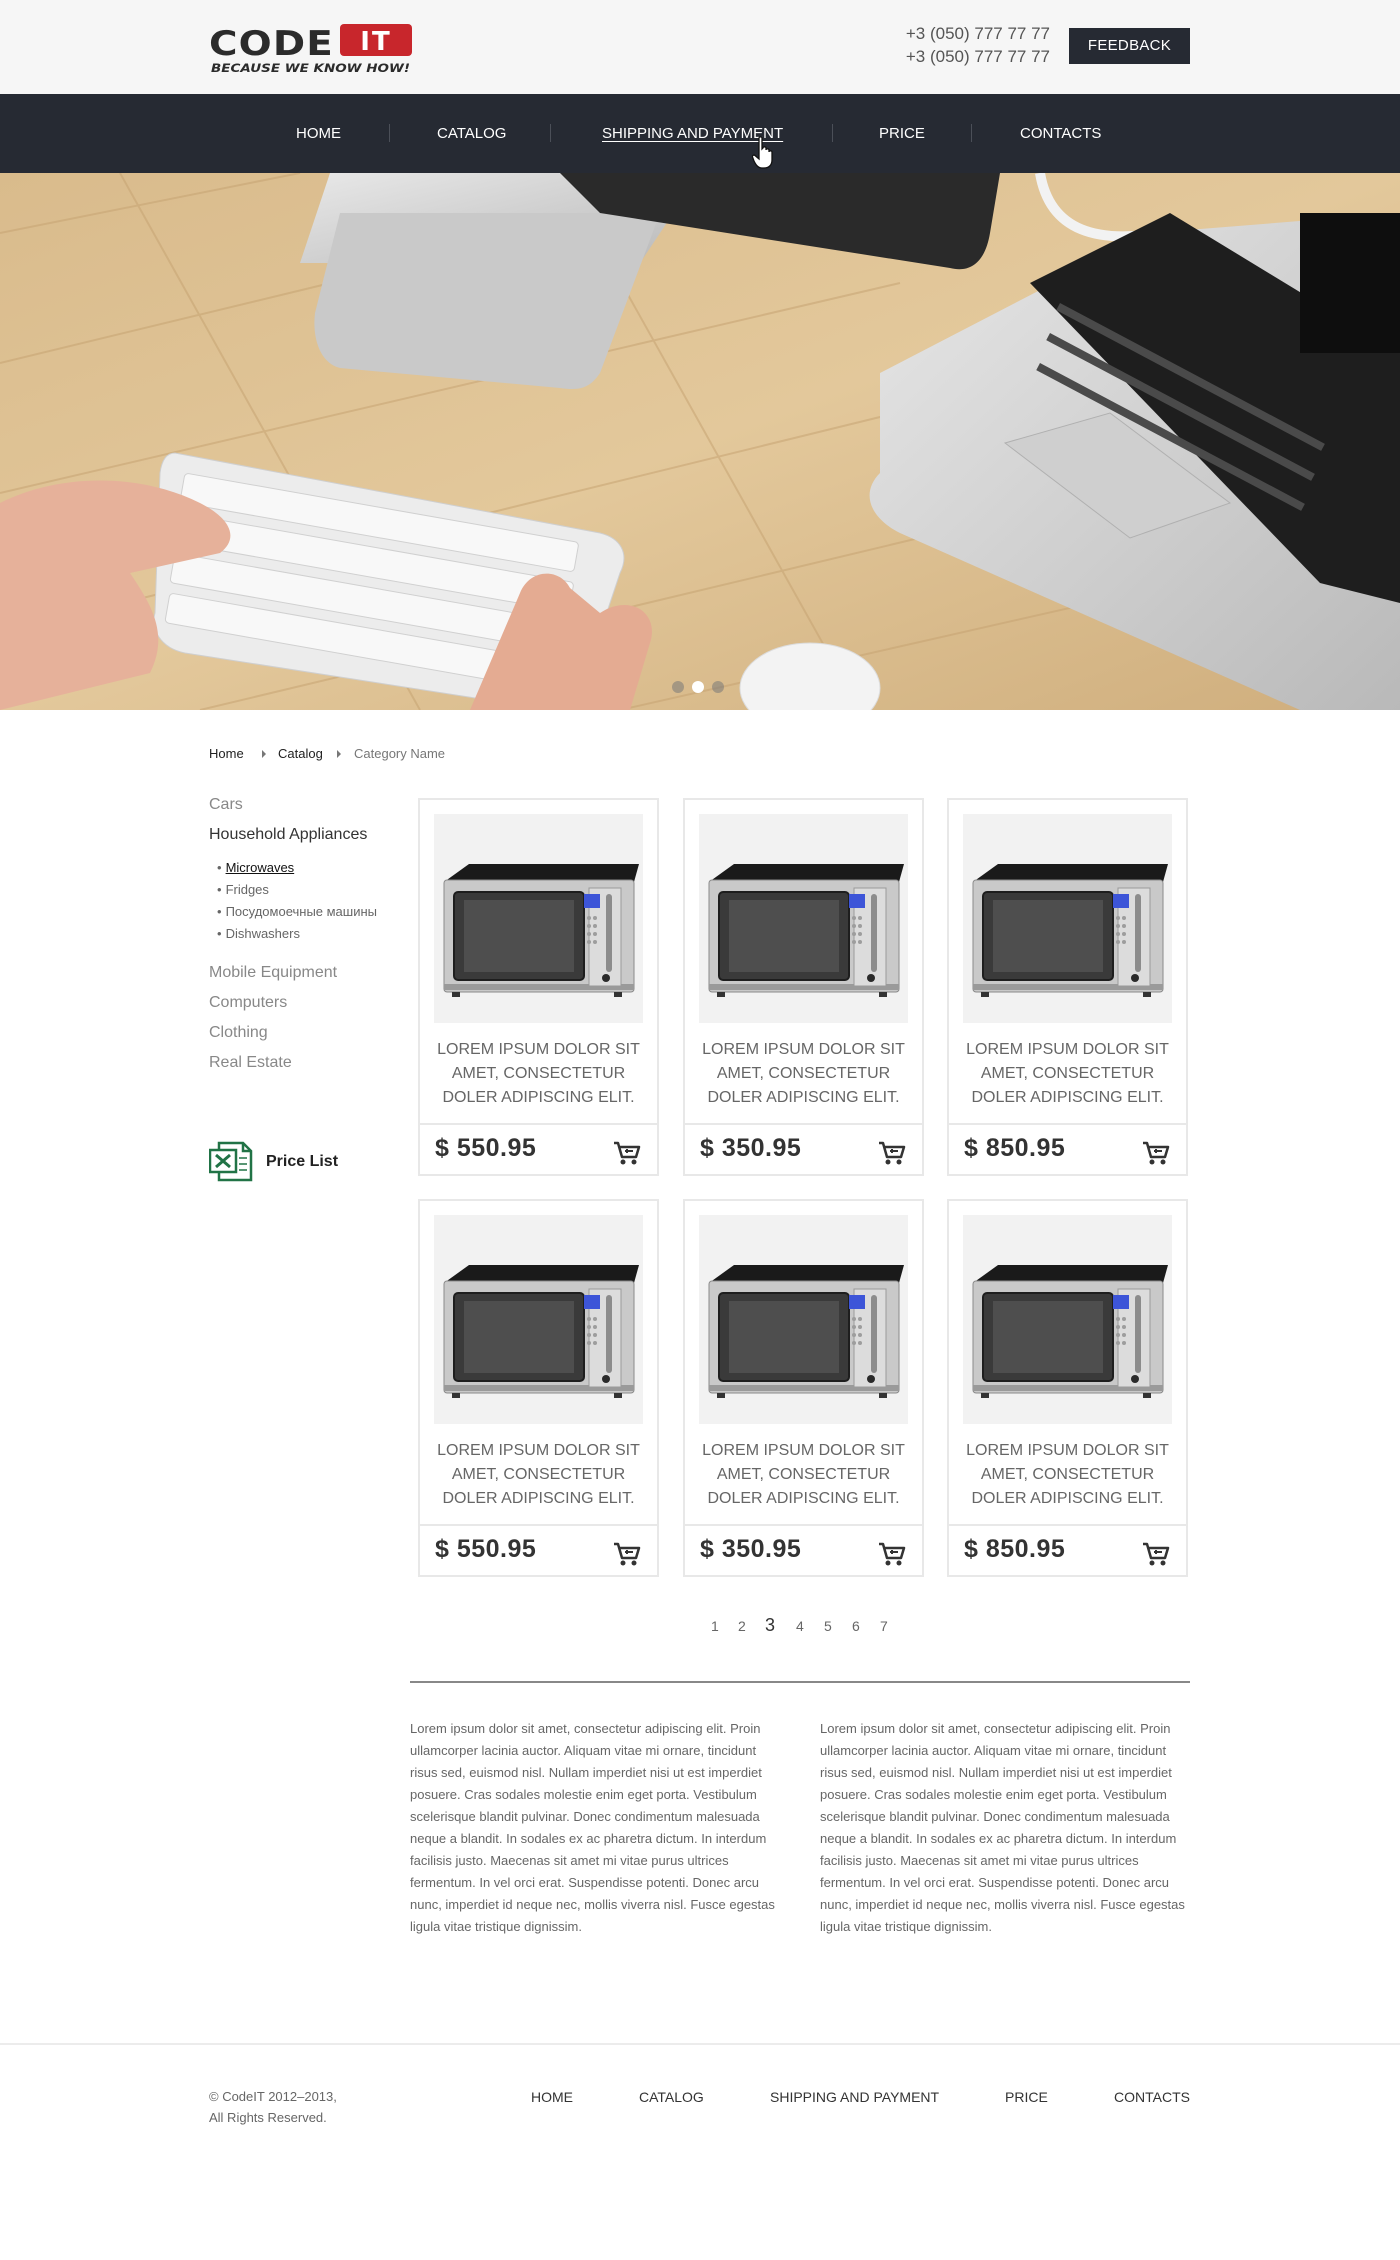 This screenshot has width=1400, height=2260. What do you see at coordinates (318, 133) in the screenshot?
I see `nav-item-home: HOME` at bounding box center [318, 133].